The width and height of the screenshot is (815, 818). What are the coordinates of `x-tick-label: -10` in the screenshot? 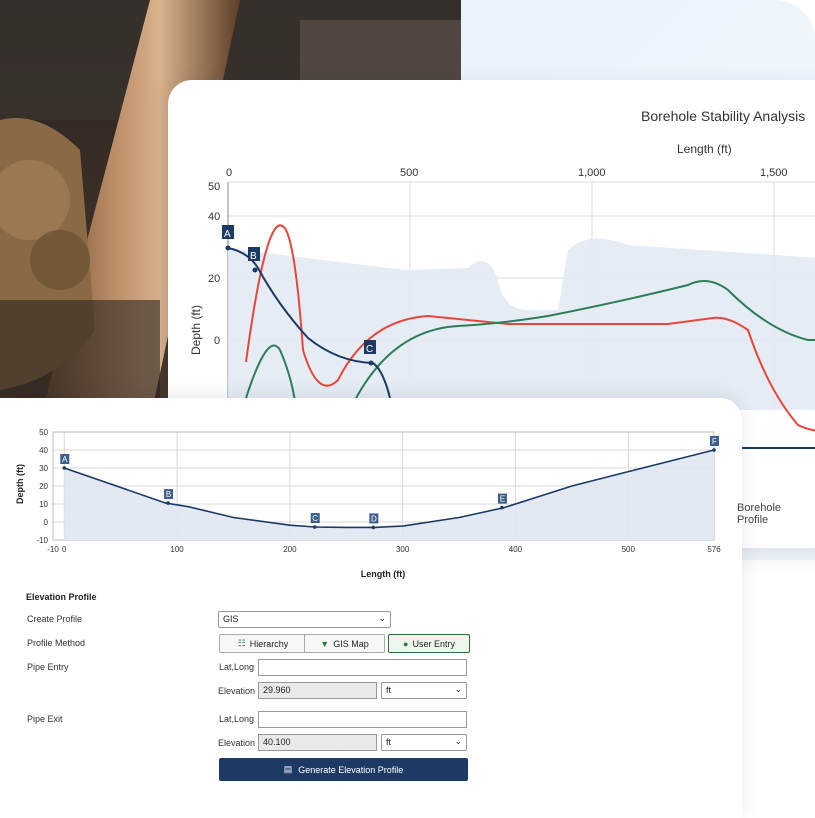 It's located at (53, 549).